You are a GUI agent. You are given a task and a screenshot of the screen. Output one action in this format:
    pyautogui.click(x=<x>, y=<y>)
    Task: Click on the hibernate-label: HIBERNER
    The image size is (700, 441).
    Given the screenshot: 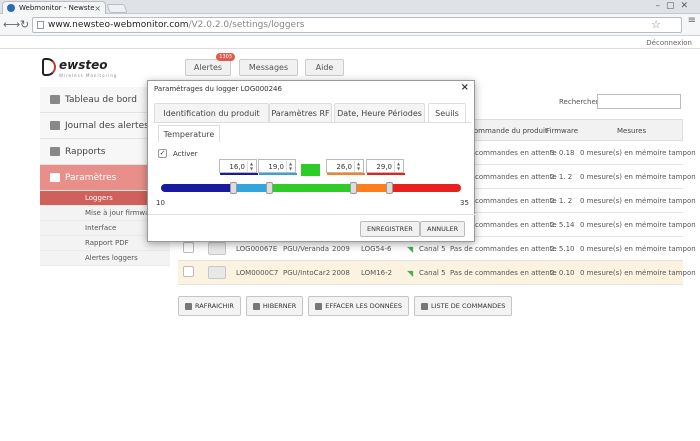 What is the action you would take?
    pyautogui.click(x=279, y=306)
    